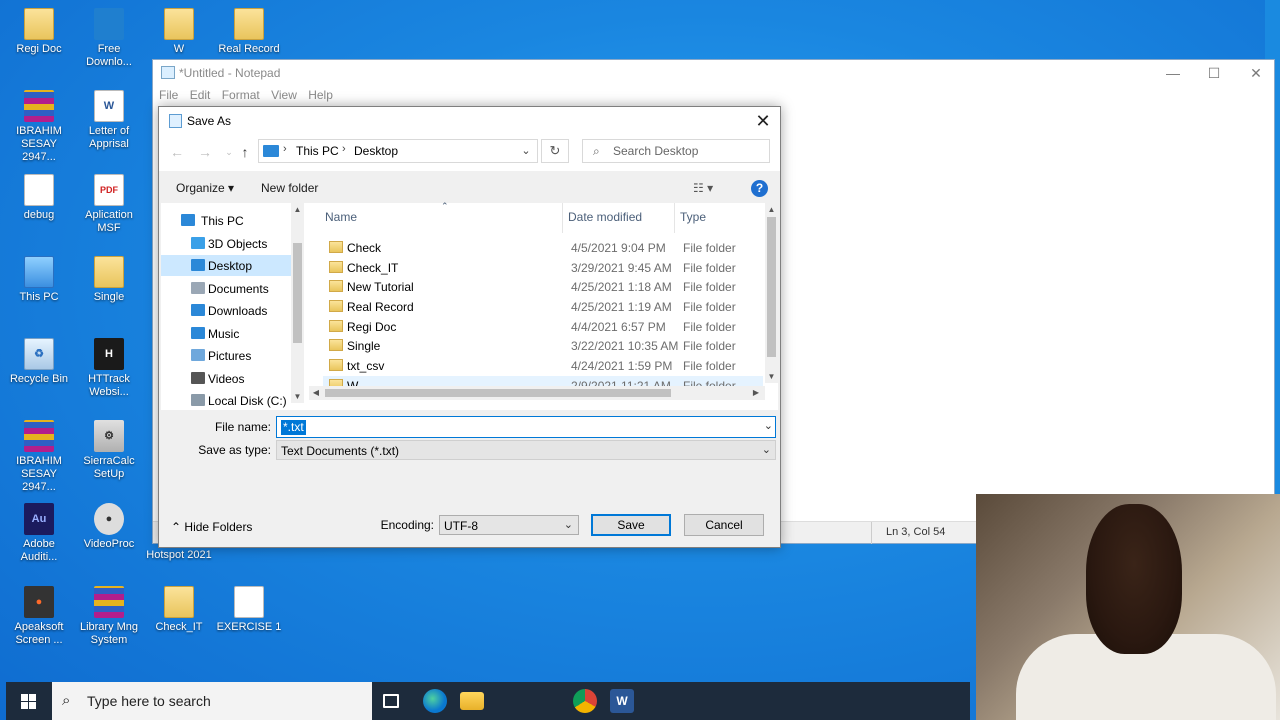  I want to click on file-row: Regi Doc 4/4/2021 6:57 PM File folder, so click(543, 326).